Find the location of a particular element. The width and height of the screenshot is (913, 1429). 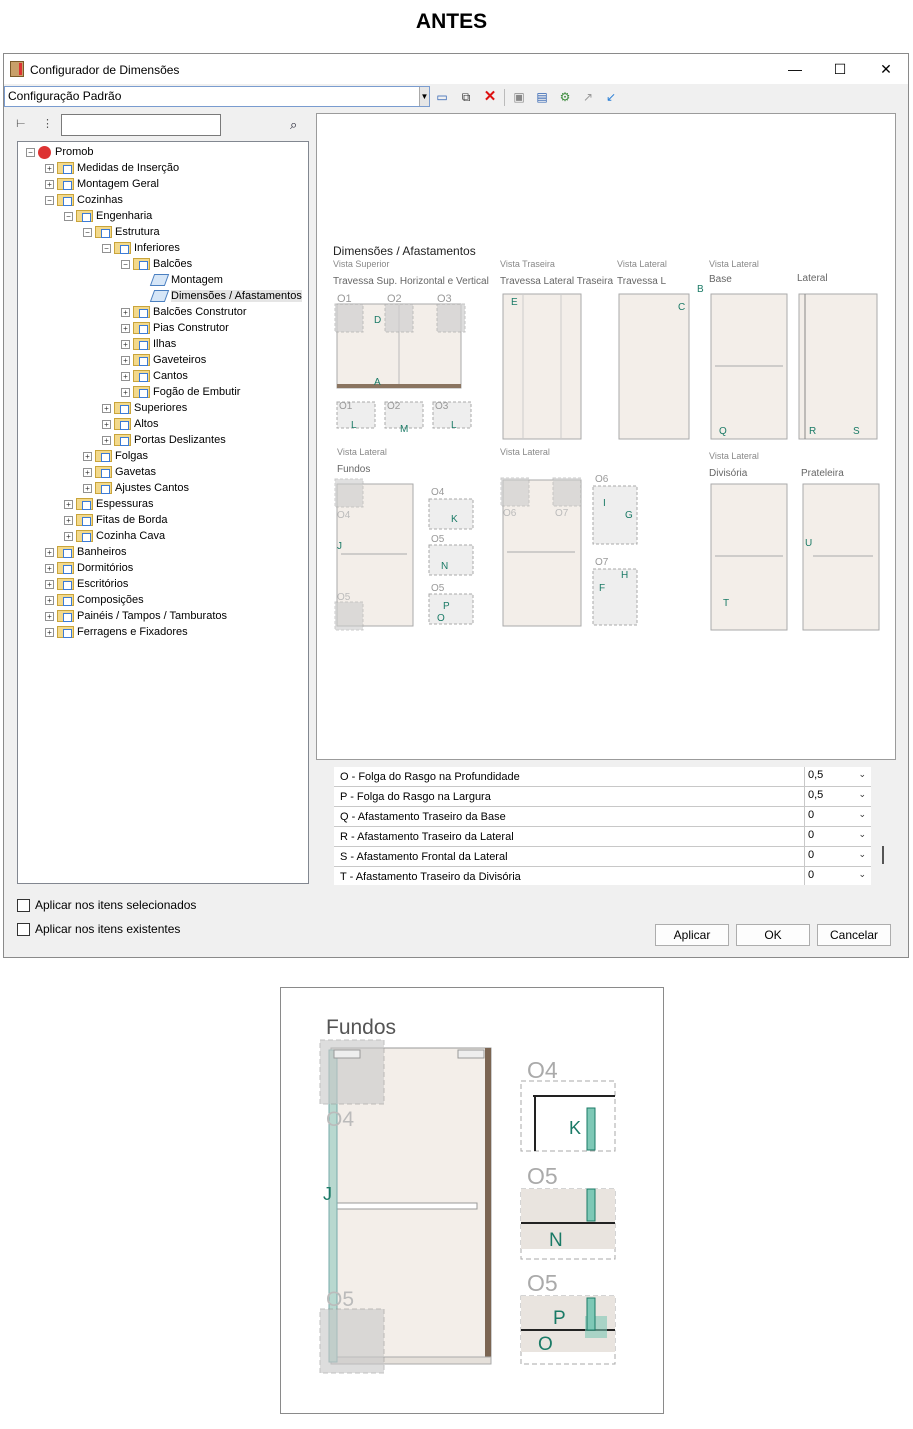

tree-item: + Cozinha Cava is located at coordinates (114, 536).